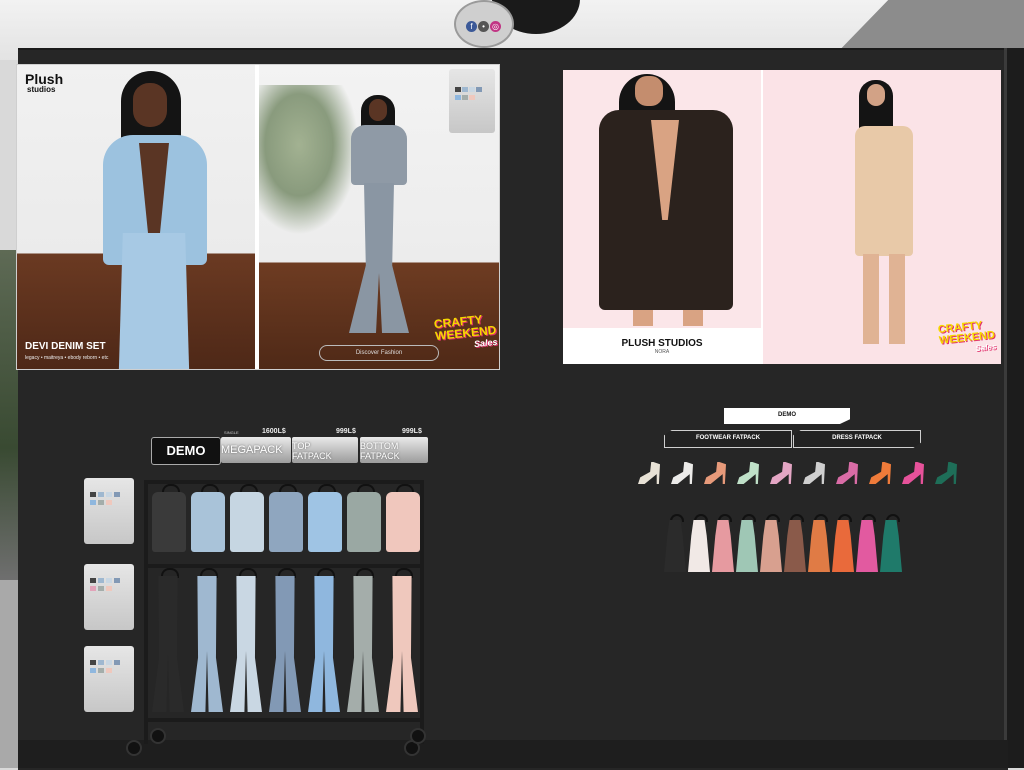 This screenshot has width=1024, height=770. Describe the element at coordinates (380, 456) in the screenshot. I see `bottom-fatpack-label-2: FATPACK` at that location.